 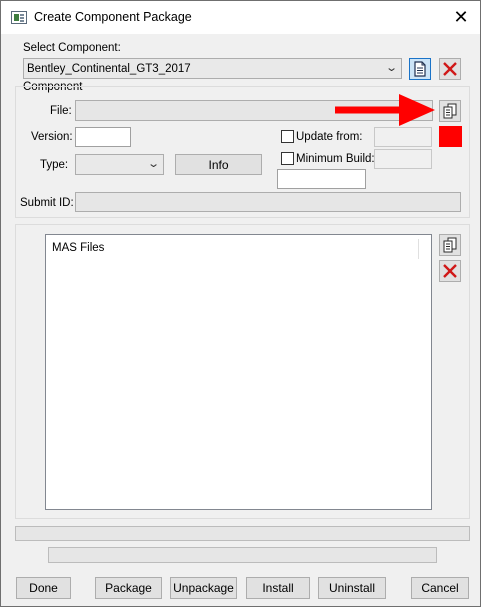 What do you see at coordinates (52, 137) in the screenshot?
I see `version-label: Version:` at bounding box center [52, 137].